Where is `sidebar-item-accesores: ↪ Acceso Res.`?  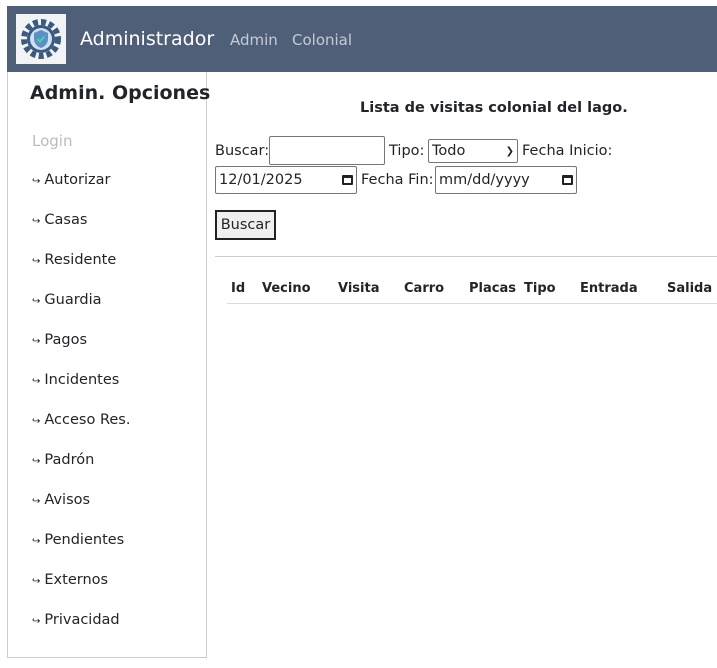 sidebar-item-accesores: ↪ Acceso Res. is located at coordinates (81, 420).